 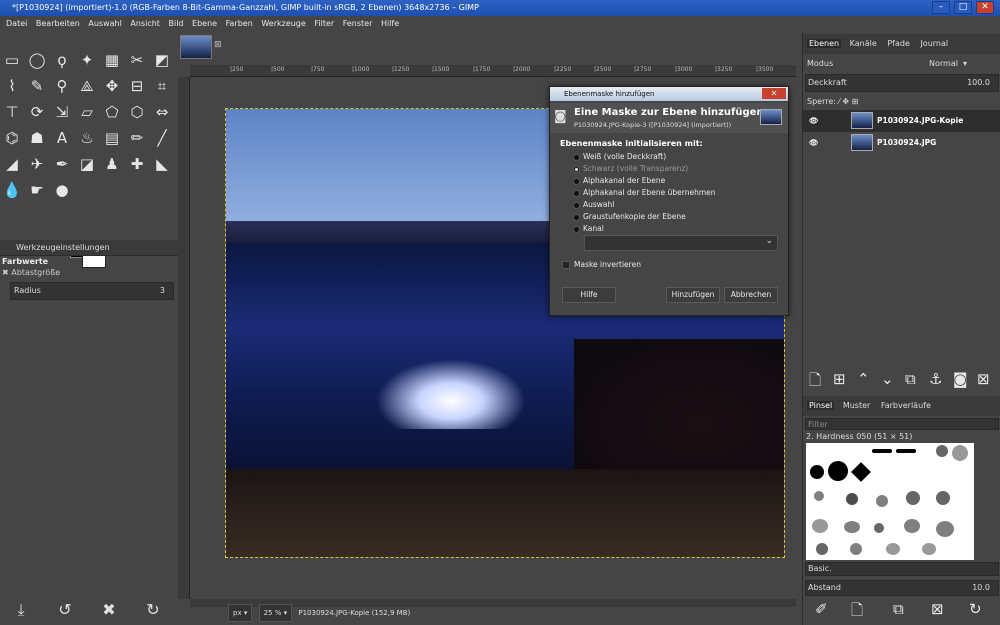 What do you see at coordinates (137, 112) in the screenshot?
I see `3d-transform-tool-icon: ⬡` at bounding box center [137, 112].